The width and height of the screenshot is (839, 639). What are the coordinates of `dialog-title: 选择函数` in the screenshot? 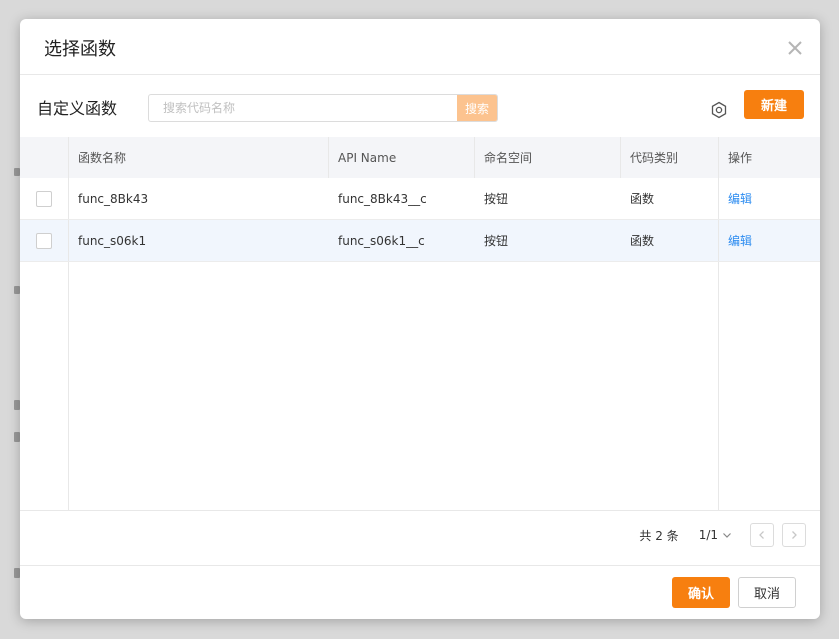 It's located at (80, 49).